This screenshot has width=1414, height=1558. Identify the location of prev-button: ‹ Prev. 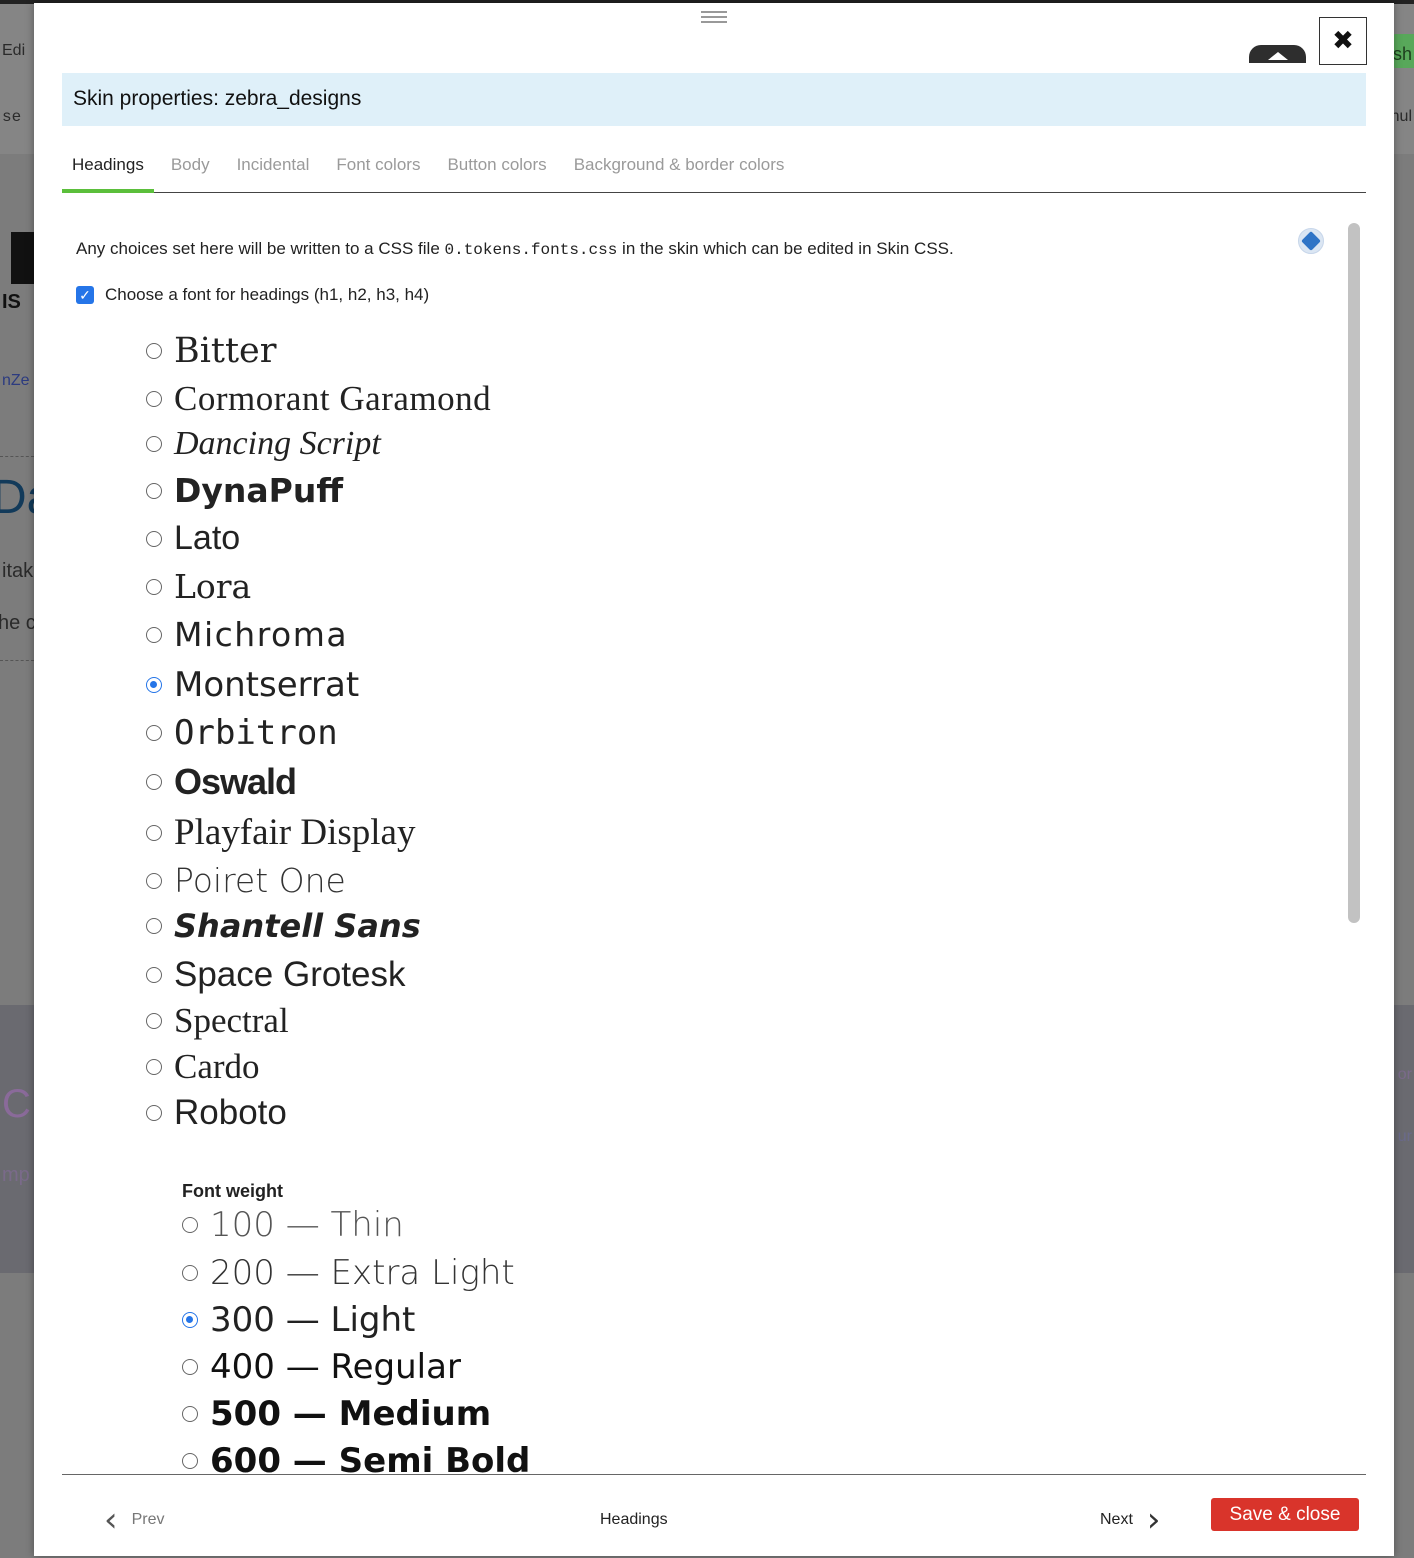
(134, 1520).